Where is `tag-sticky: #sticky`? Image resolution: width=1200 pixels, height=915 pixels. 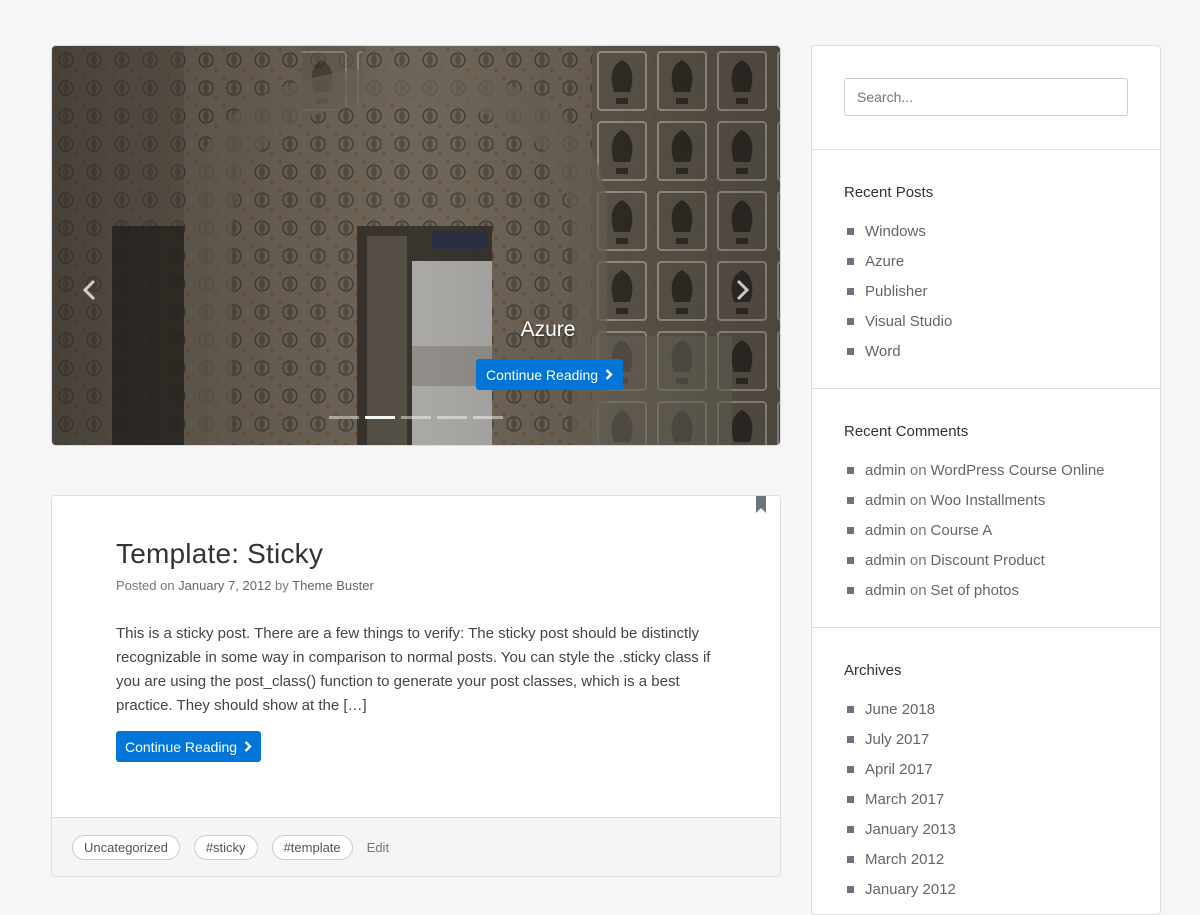 tag-sticky: #sticky is located at coordinates (225, 847).